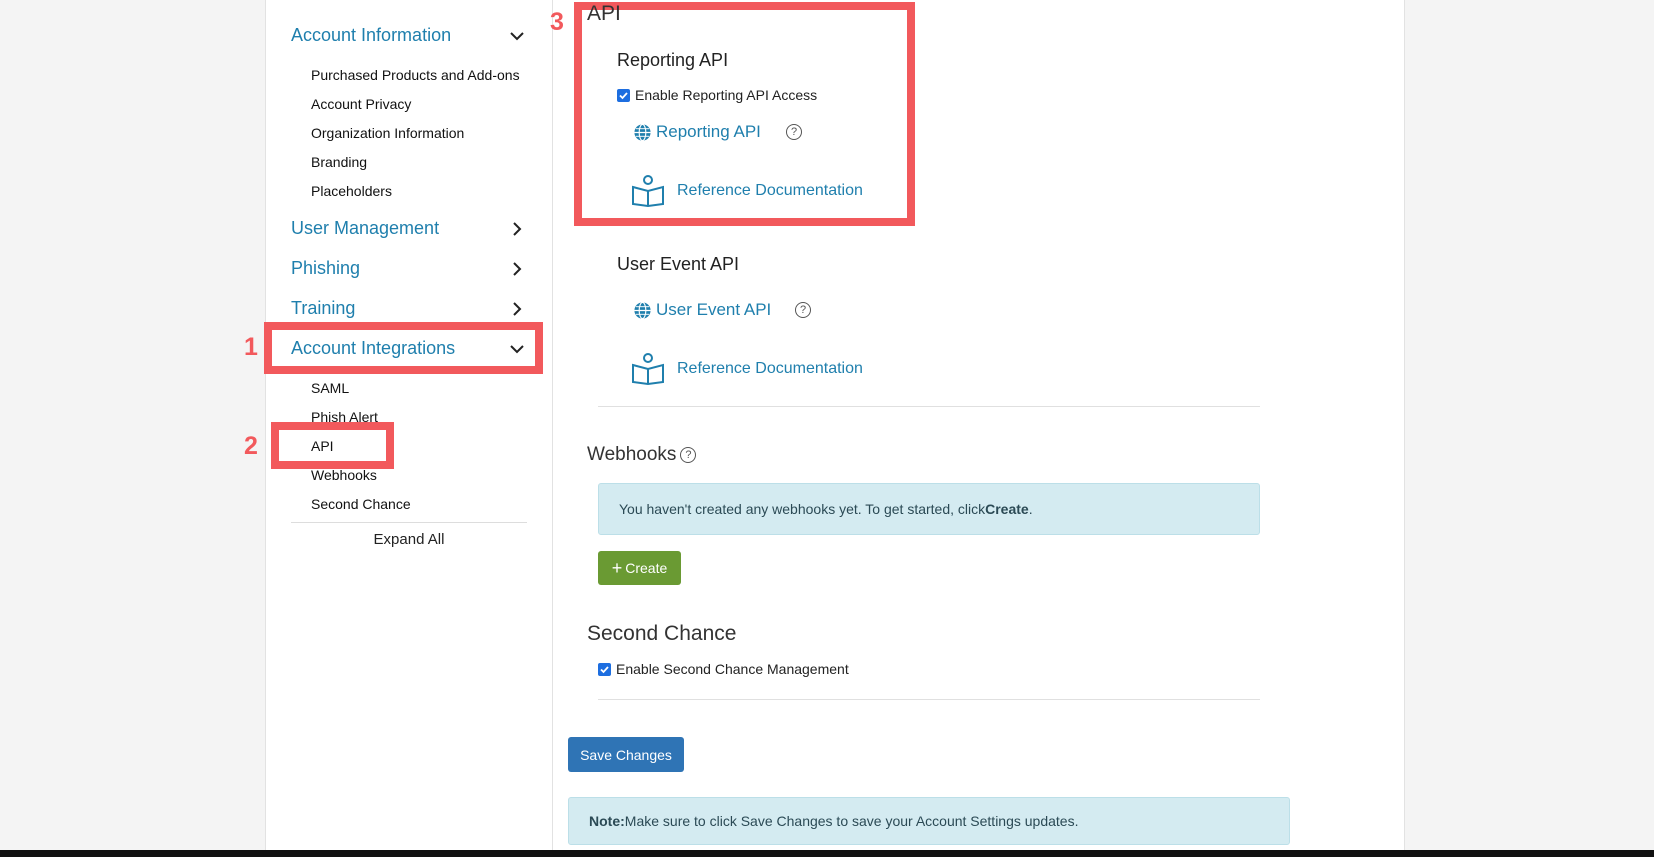 This screenshot has width=1654, height=857. I want to click on create-webhook-button: + Create, so click(639, 568).